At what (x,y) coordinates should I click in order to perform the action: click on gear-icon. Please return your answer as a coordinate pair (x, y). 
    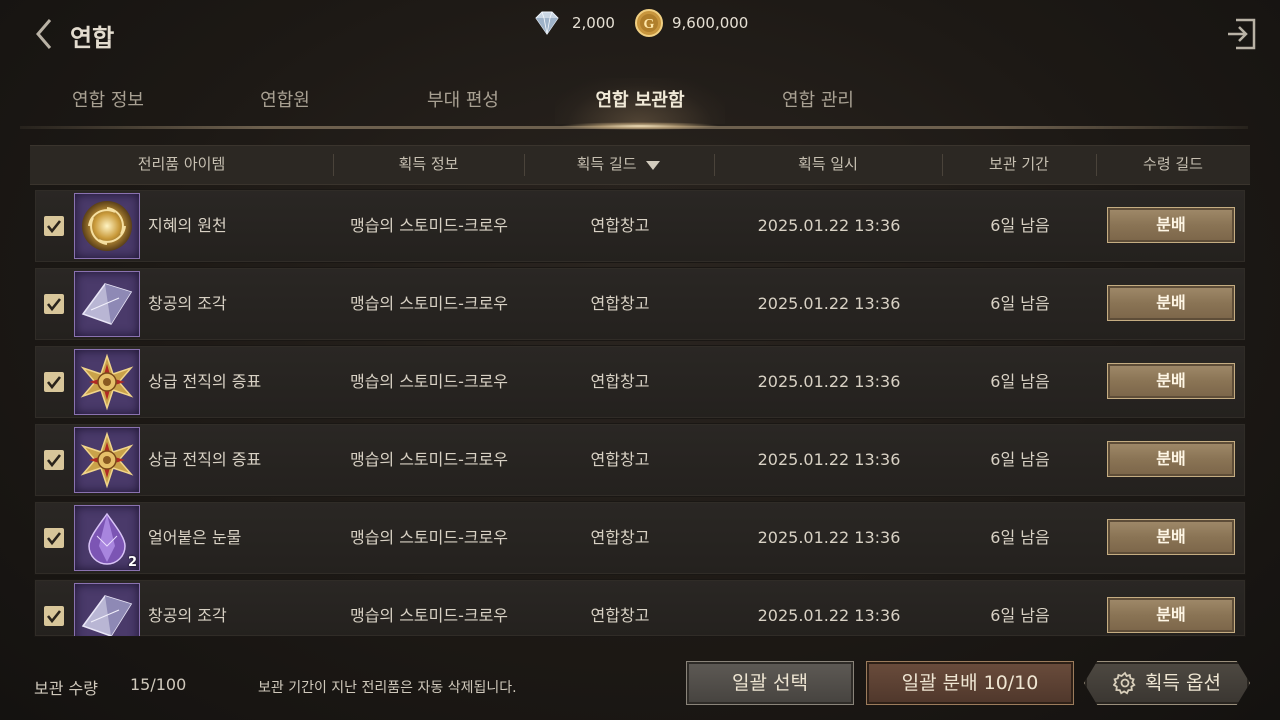
    Looking at the image, I should click on (1124, 683).